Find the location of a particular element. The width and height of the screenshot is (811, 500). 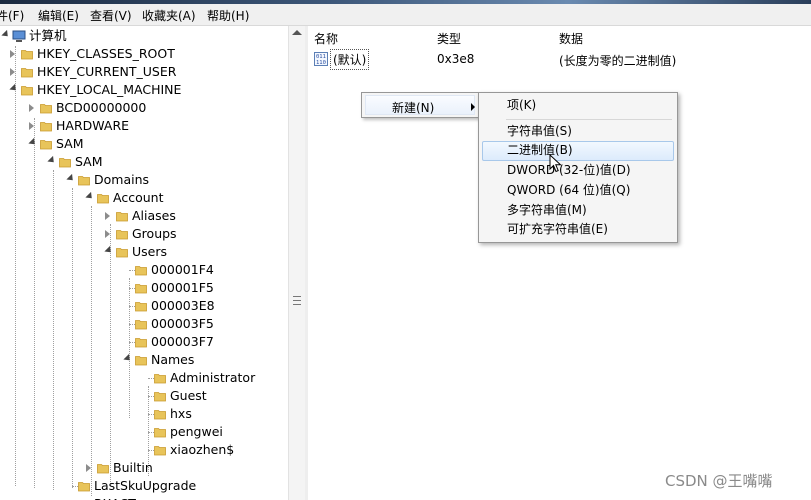

watermark: CSDN @王嘴嘴 is located at coordinates (719, 481).